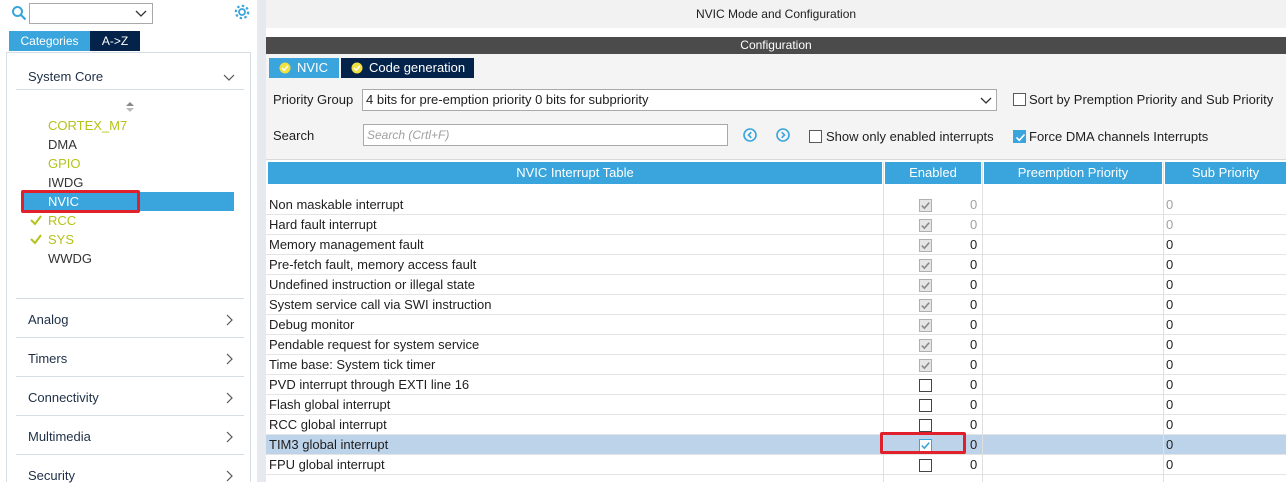 The width and height of the screenshot is (1286, 487). I want to click on tab-nvic: NVIC, so click(304, 68).